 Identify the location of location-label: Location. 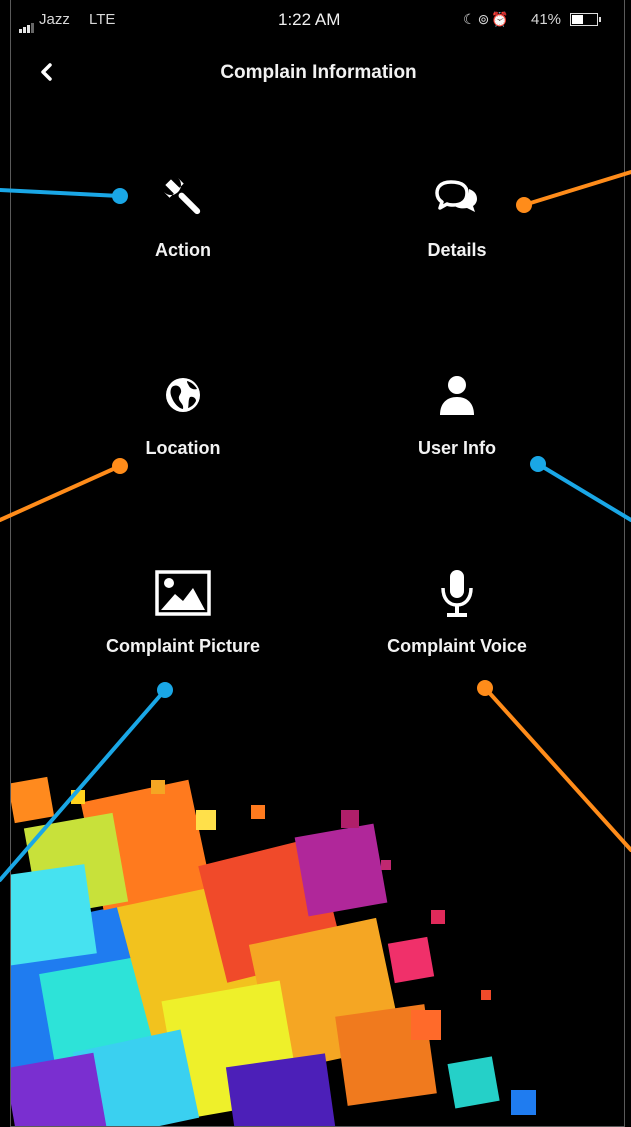
(183, 448).